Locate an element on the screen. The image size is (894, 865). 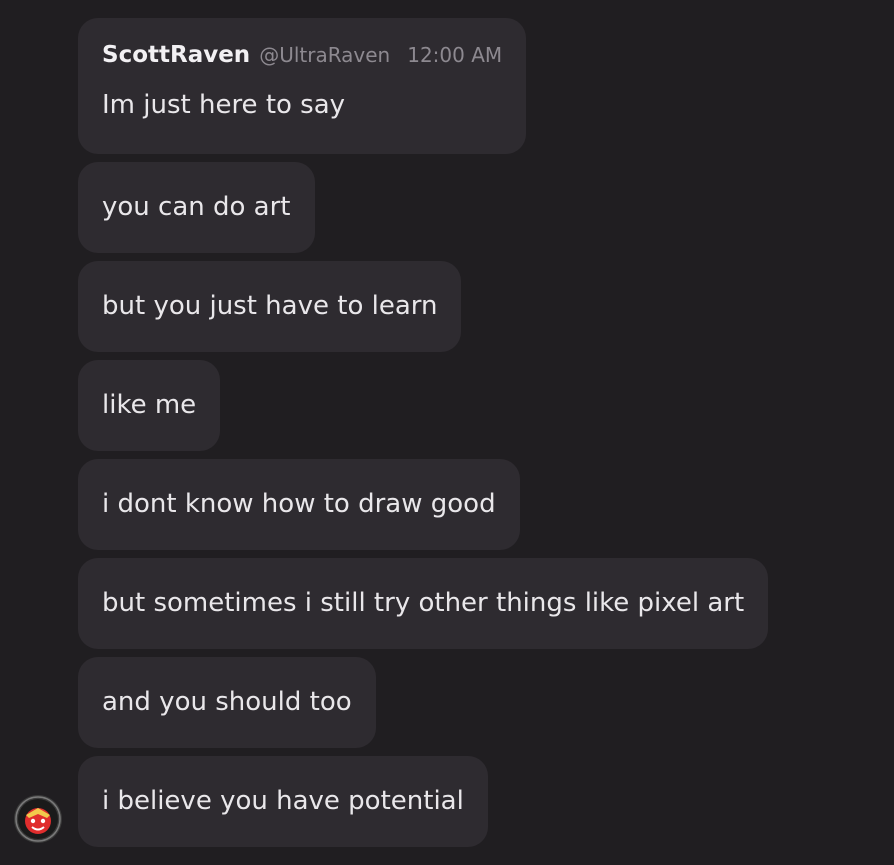
user-avatar is located at coordinates (38, 819).